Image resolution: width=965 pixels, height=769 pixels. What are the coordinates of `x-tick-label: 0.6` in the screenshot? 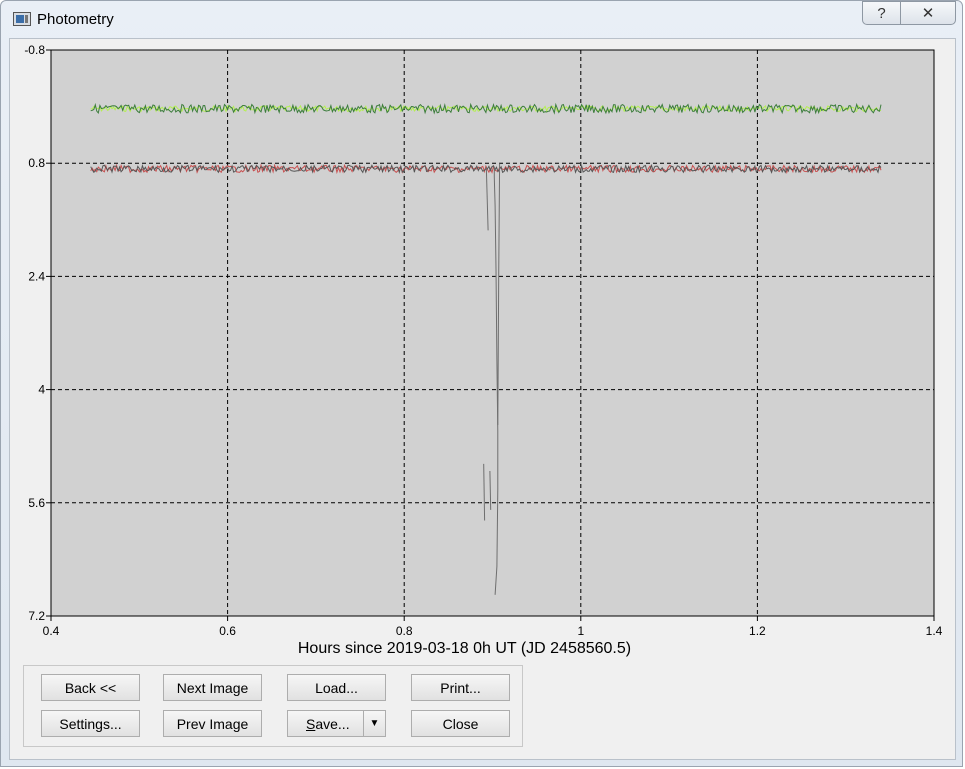 It's located at (227, 631).